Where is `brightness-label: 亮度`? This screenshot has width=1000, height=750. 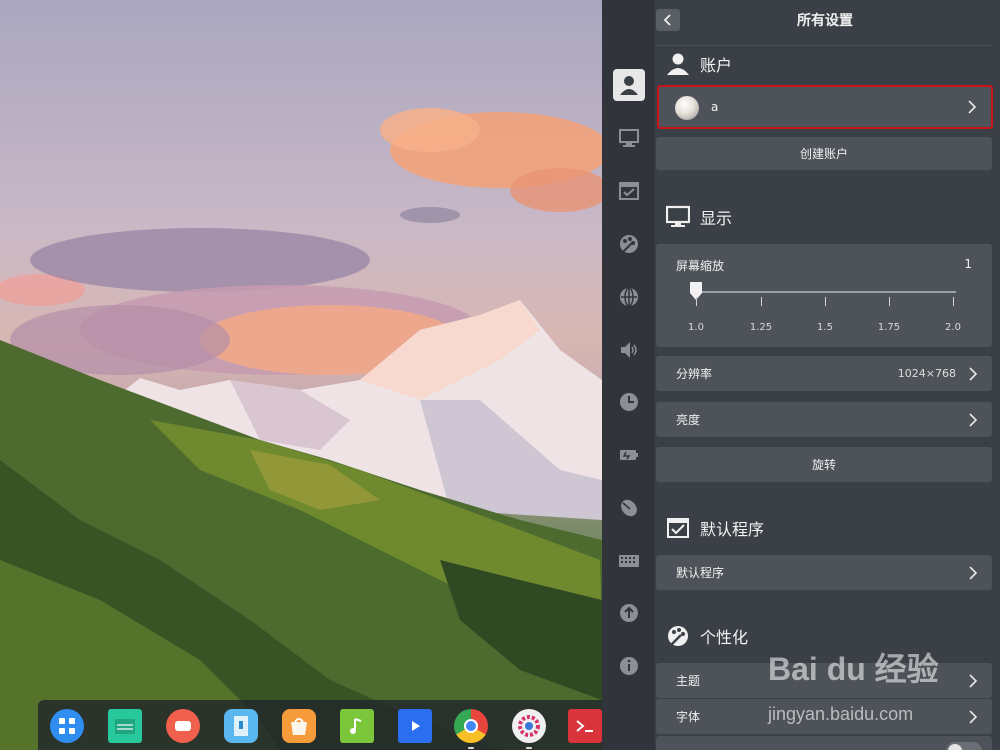
brightness-label: 亮度 is located at coordinates (688, 420).